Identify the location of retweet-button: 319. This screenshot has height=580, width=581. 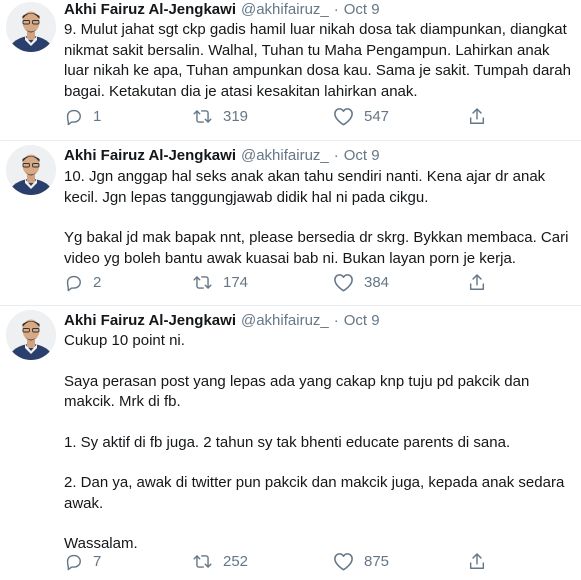
(220, 116).